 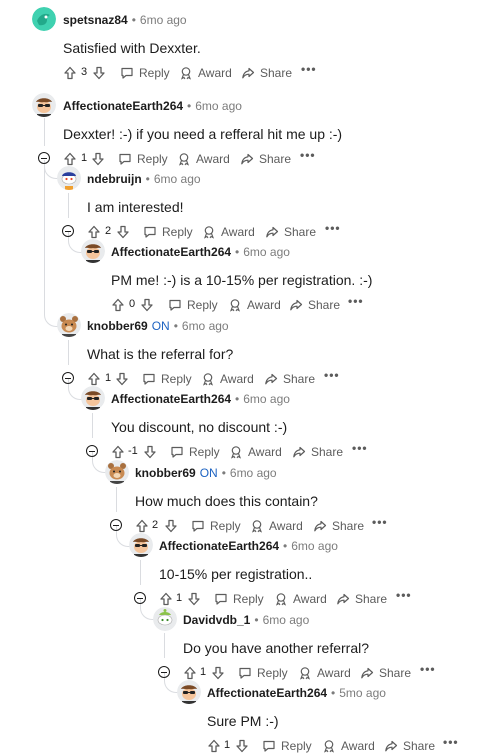 I want to click on snoo-cap-avatar, so click(x=69, y=178).